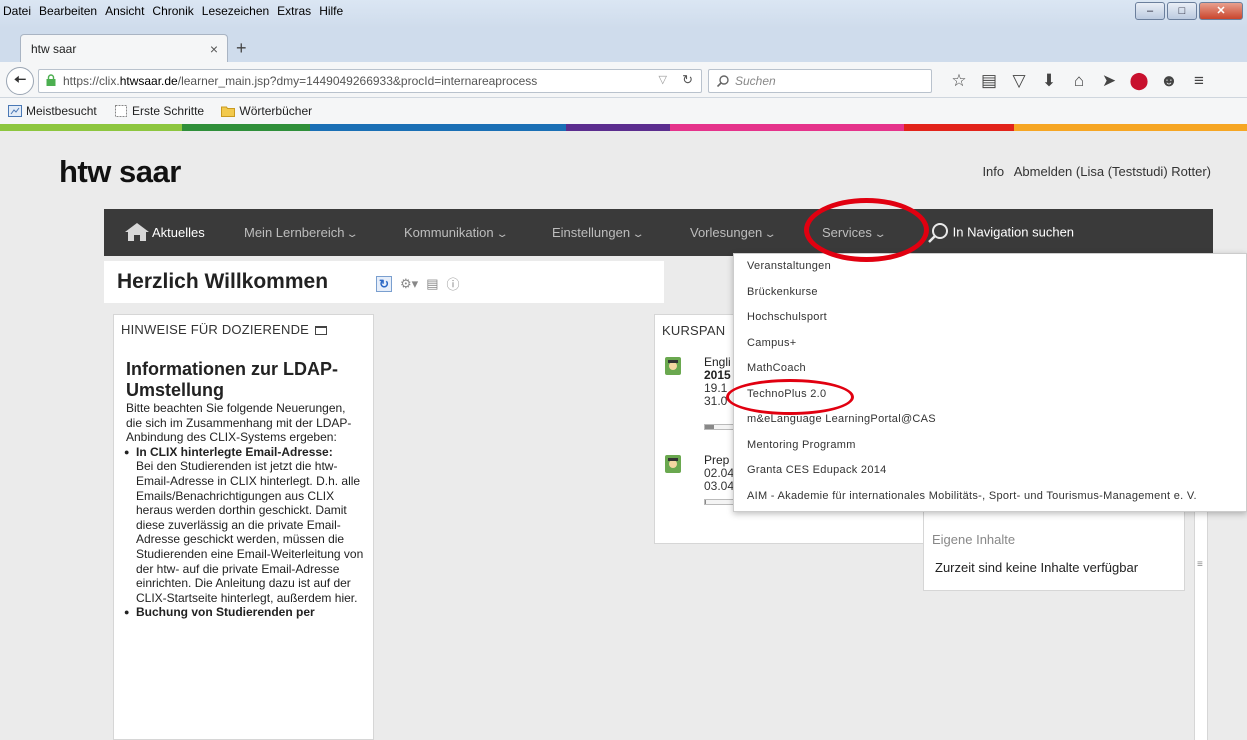 Image resolution: width=1247 pixels, height=740 pixels. What do you see at coordinates (456, 232) in the screenshot?
I see `nav-kommunikation: Kommunikation⌄` at bounding box center [456, 232].